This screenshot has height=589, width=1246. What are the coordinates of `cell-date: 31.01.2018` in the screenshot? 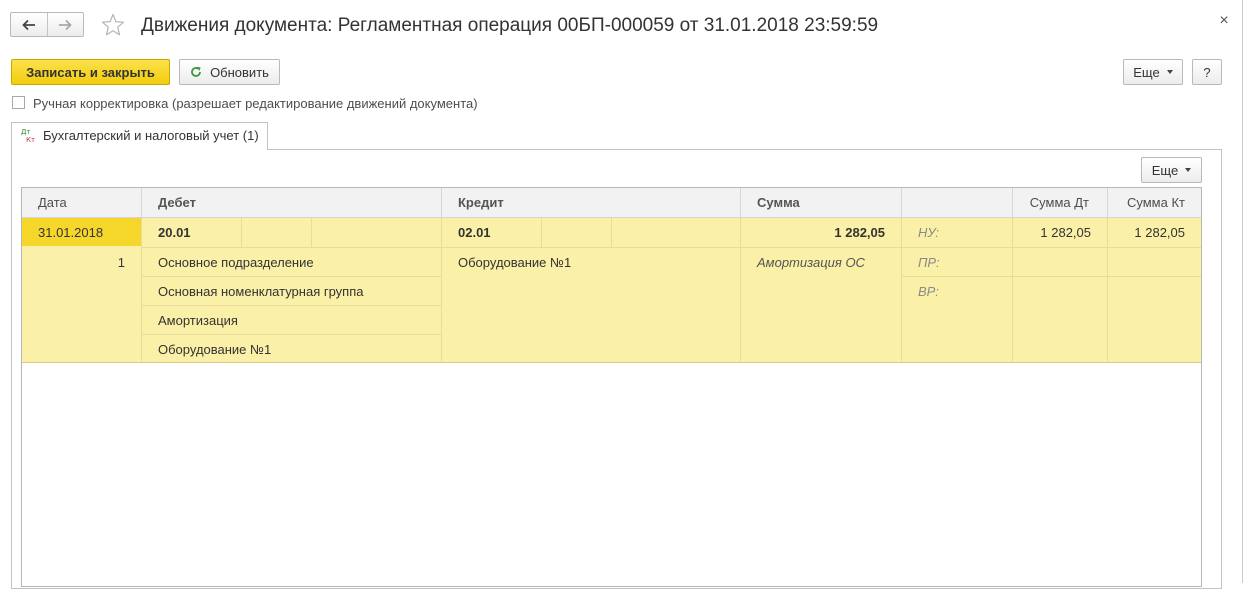 It's located at (70, 232).